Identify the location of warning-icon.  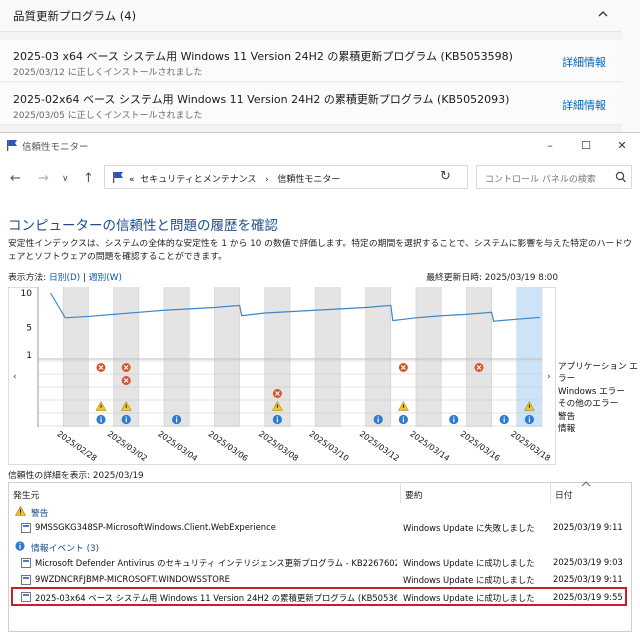
(20, 511).